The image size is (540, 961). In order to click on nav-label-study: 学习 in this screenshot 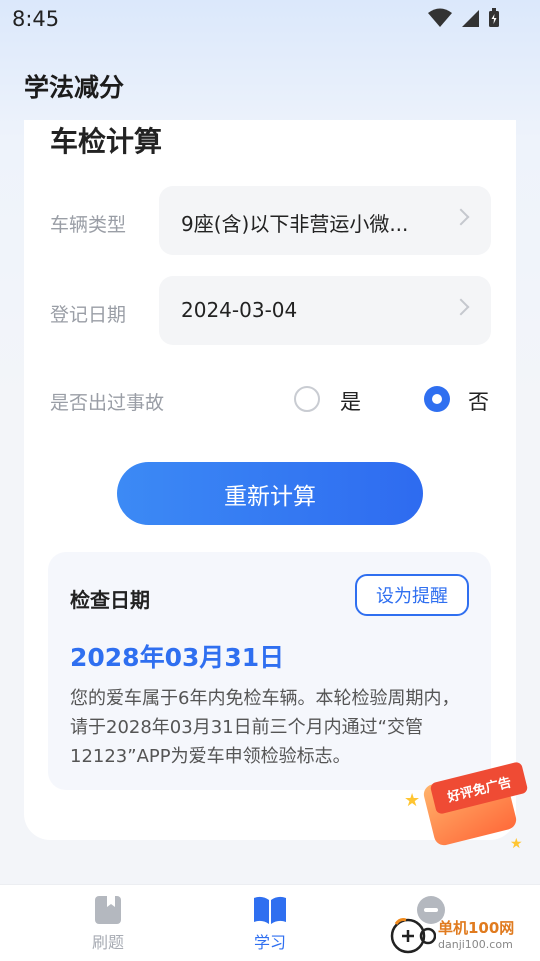, I will do `click(269, 942)`.